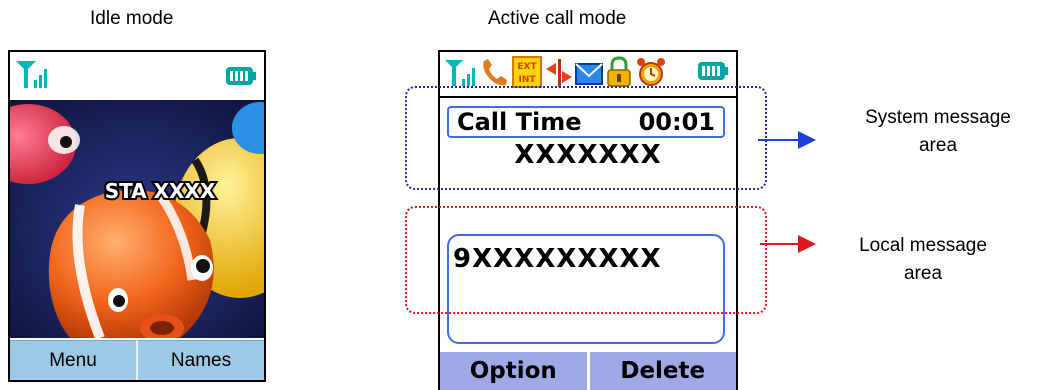 Image resolution: width=1044 pixels, height=390 pixels. What do you see at coordinates (788, 244) in the screenshot?
I see `local-arrow` at bounding box center [788, 244].